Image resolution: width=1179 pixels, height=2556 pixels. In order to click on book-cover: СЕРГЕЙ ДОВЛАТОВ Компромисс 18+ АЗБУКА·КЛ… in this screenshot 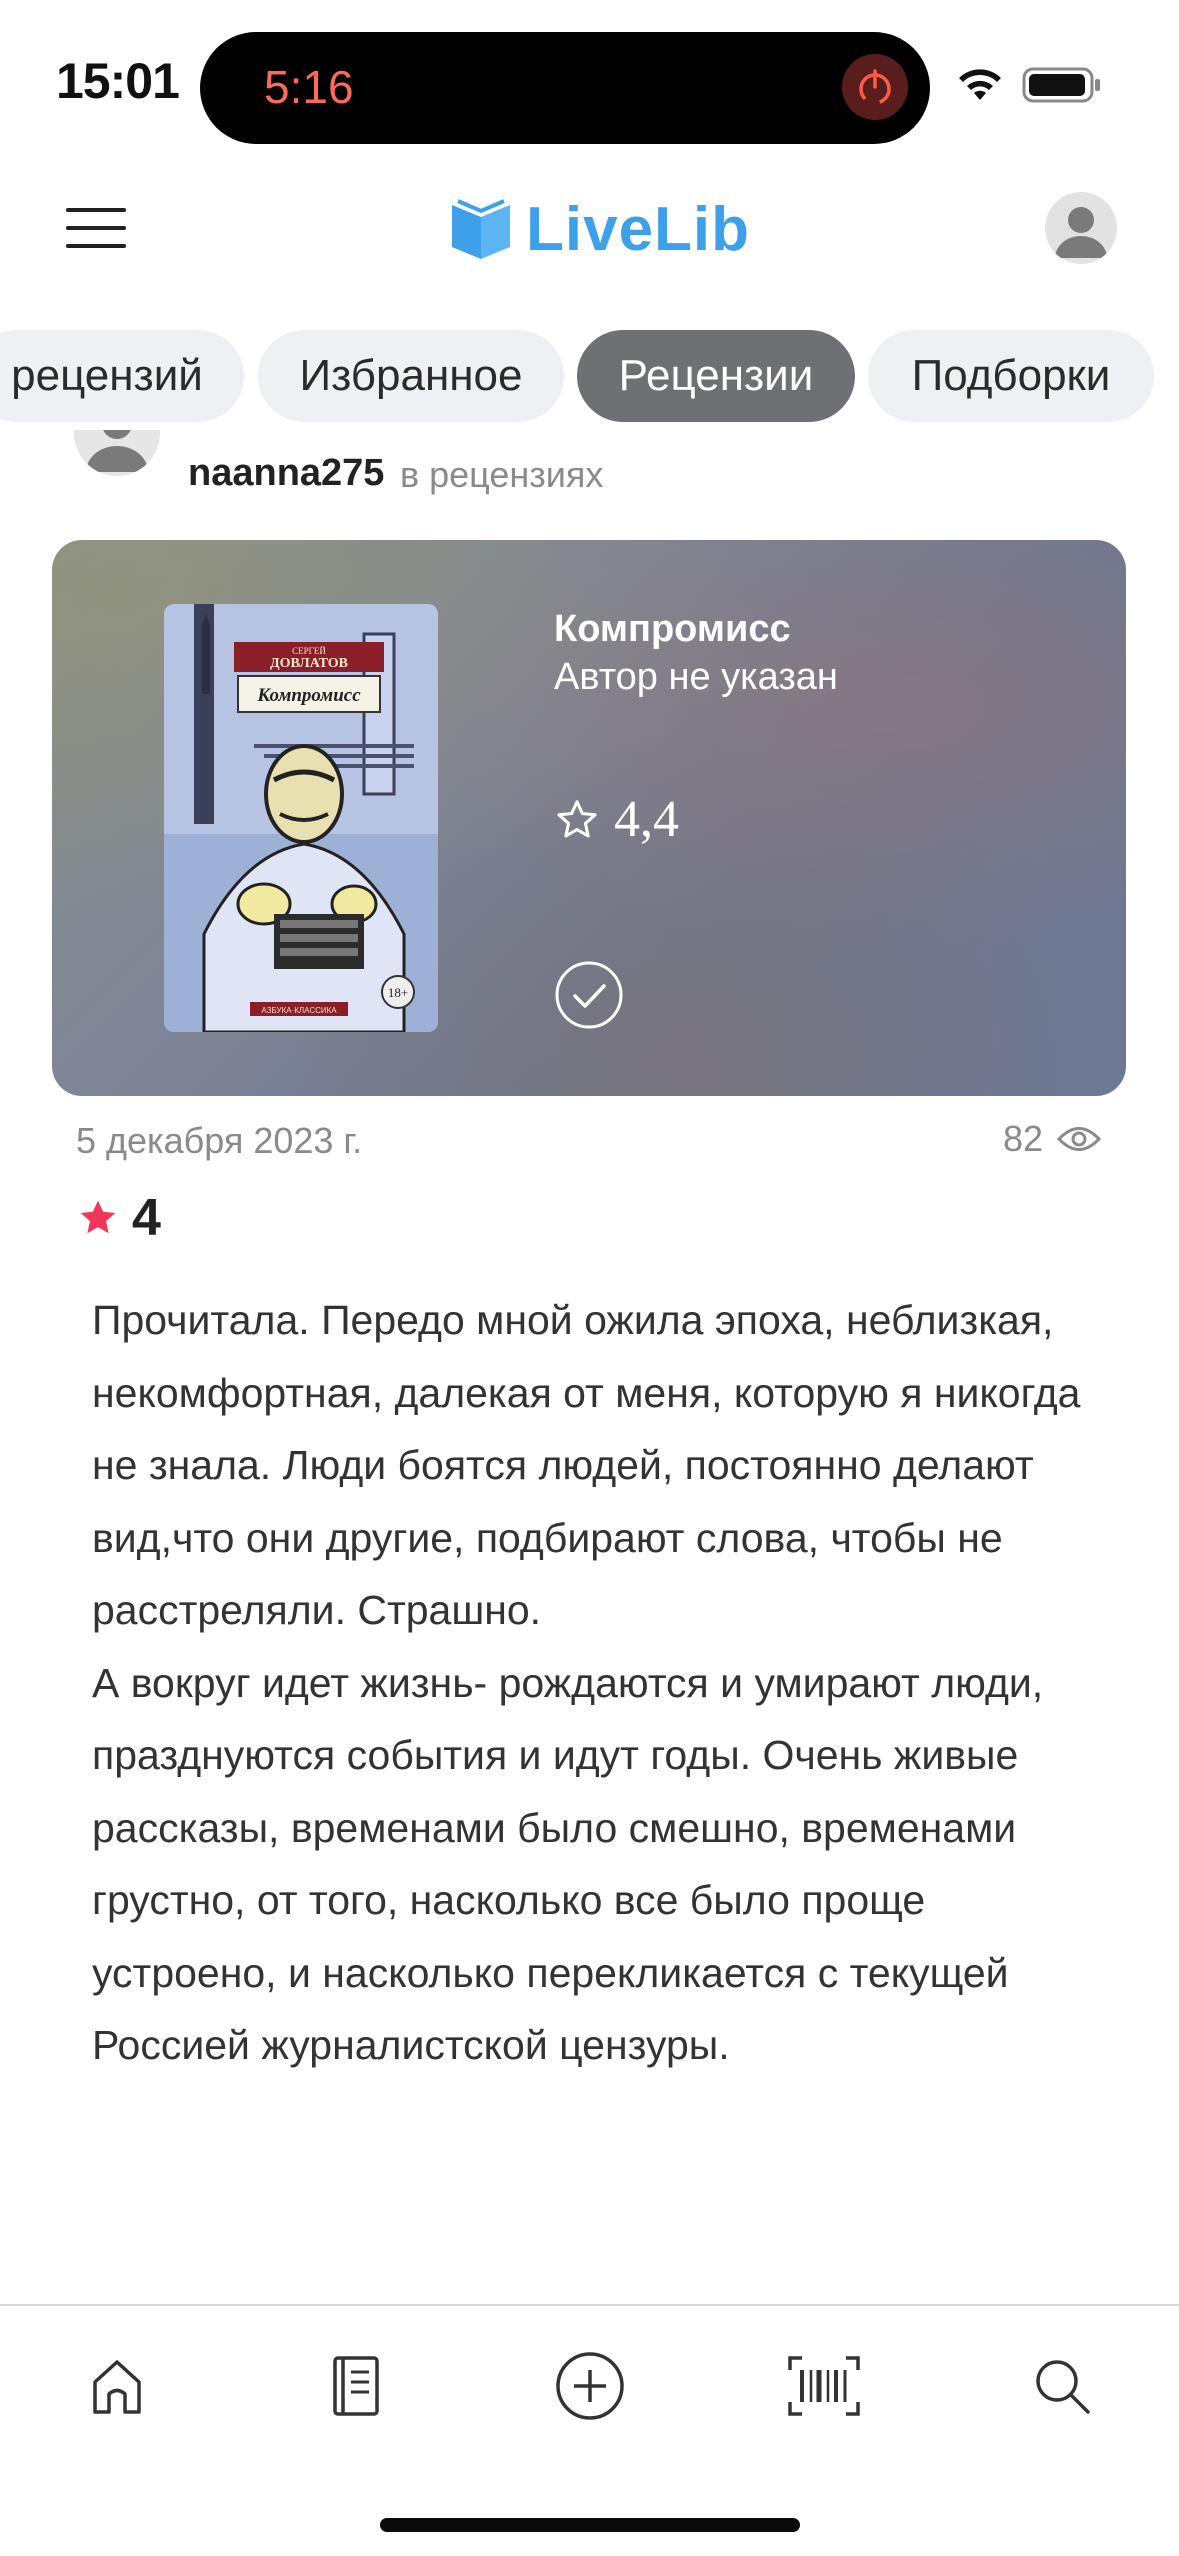, I will do `click(301, 818)`.